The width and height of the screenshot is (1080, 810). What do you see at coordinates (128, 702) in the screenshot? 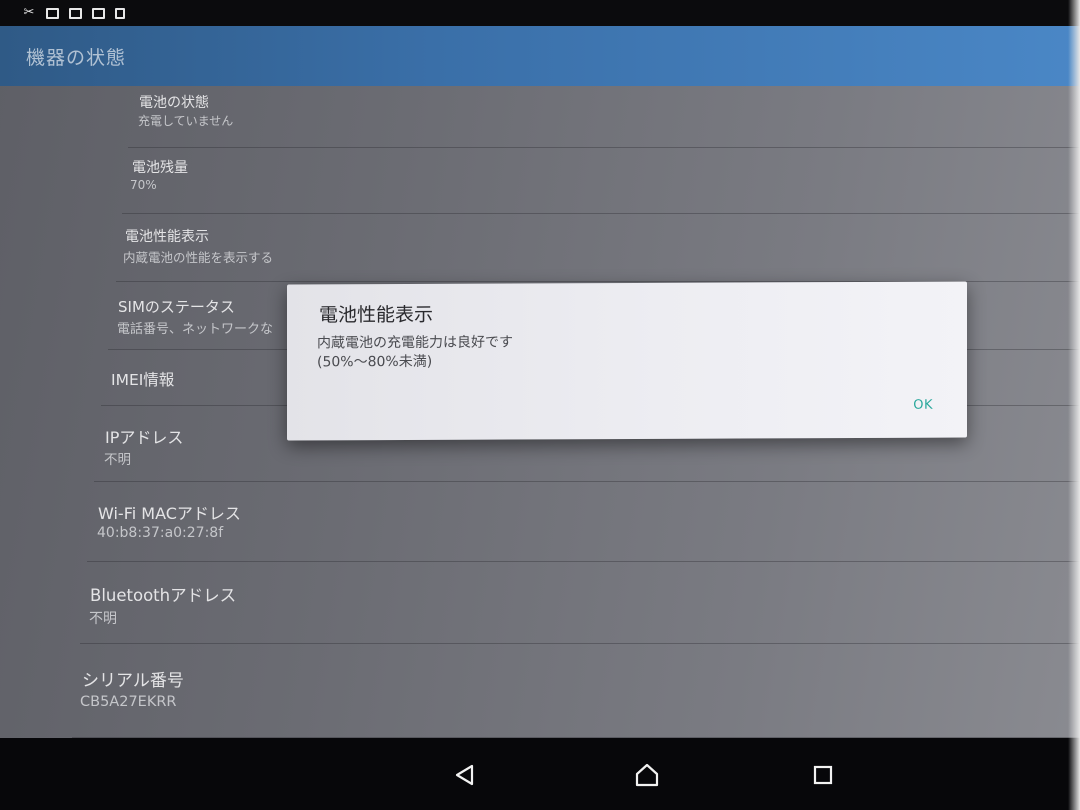
I see `list-item-subtitle: CB5A27EKRR` at bounding box center [128, 702].